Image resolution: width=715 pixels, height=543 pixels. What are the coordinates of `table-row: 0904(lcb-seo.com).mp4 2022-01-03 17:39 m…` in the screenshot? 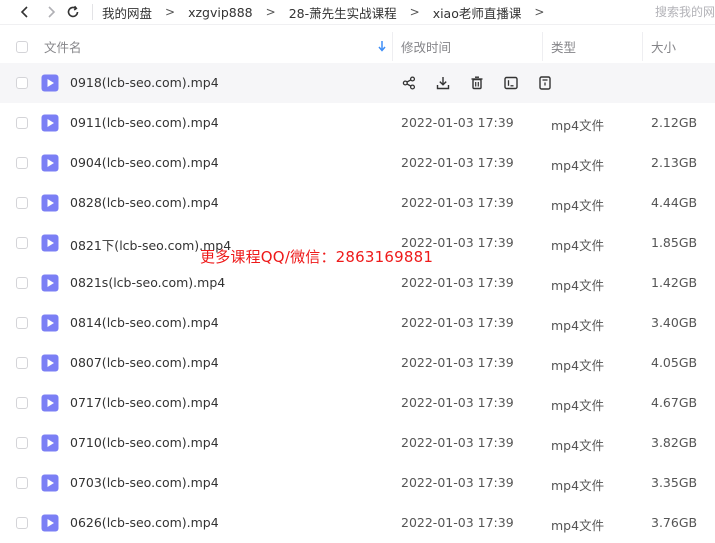 It's located at (357, 163).